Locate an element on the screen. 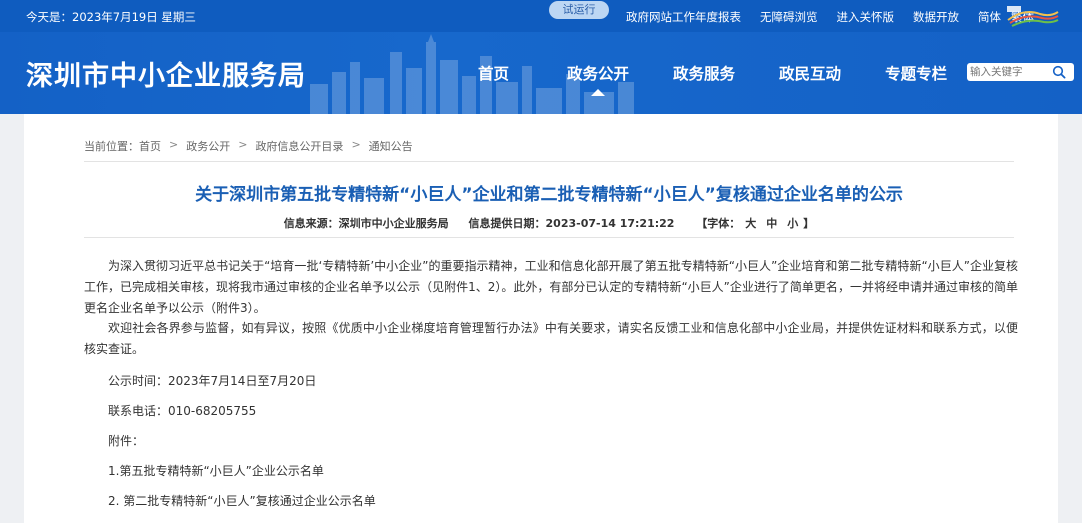  font-size-large: 大 is located at coordinates (750, 223).